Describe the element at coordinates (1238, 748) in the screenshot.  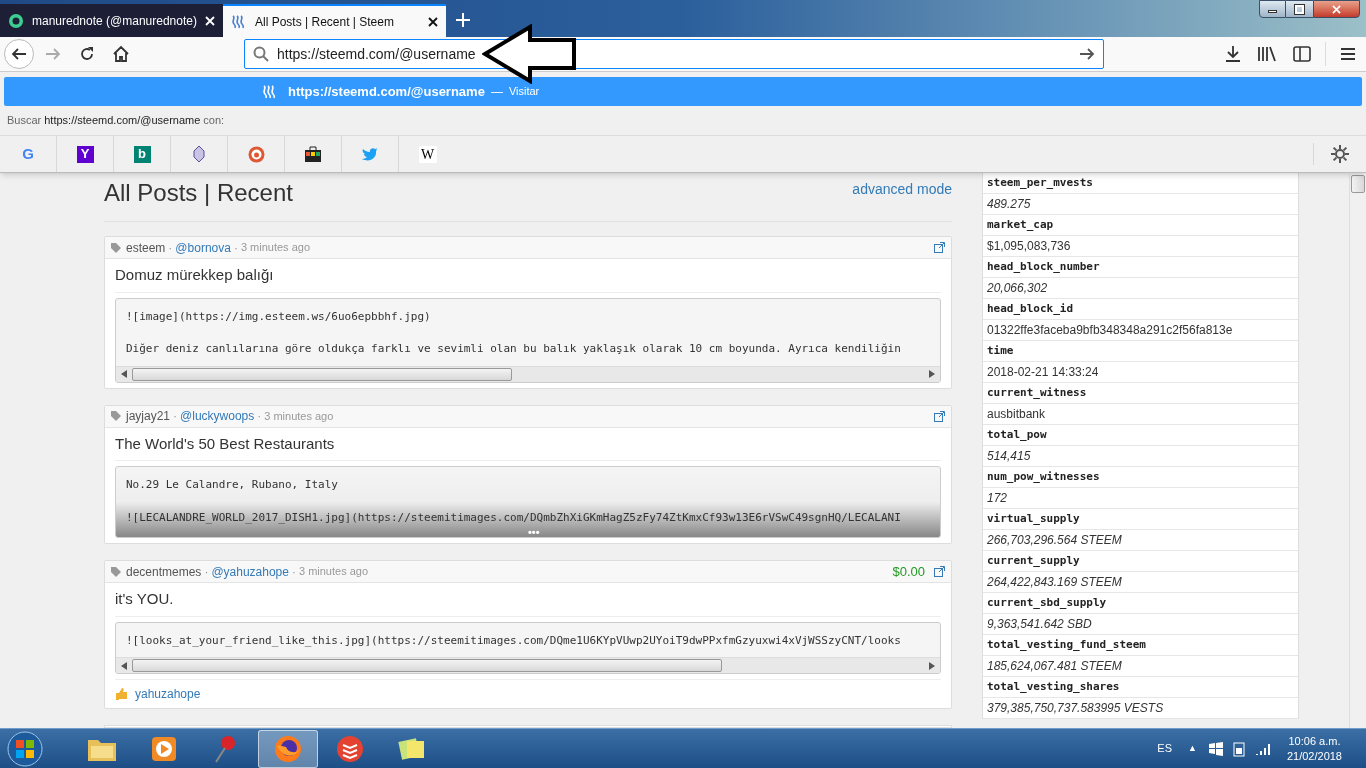
I see `battery-icon` at that location.